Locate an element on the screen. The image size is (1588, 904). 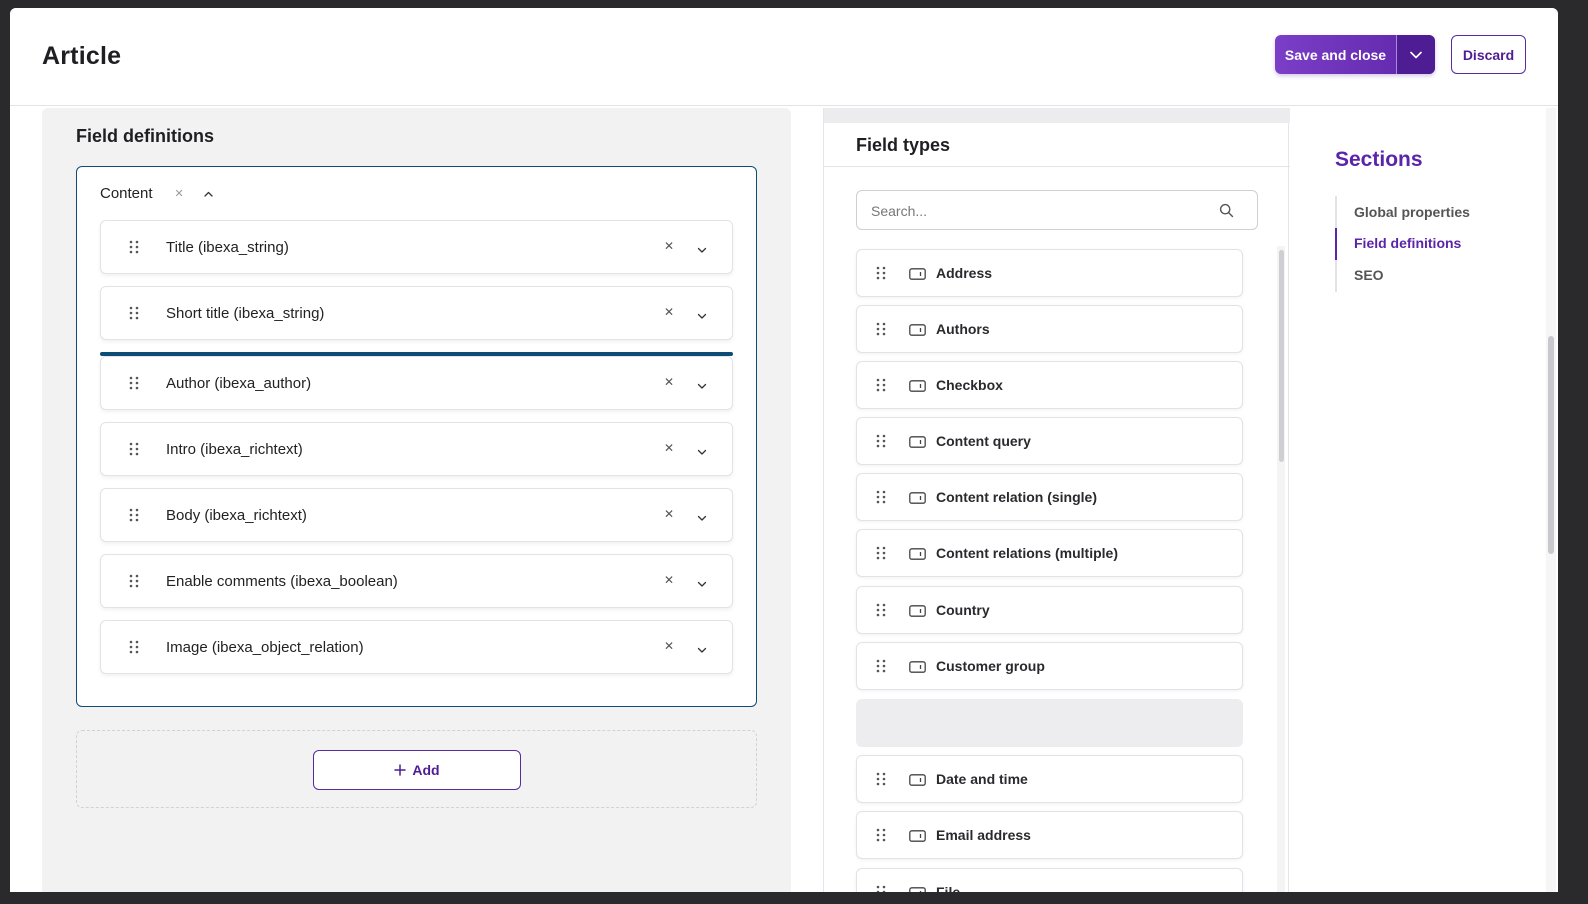
field-type-item: Checkbox is located at coordinates (1049, 385).